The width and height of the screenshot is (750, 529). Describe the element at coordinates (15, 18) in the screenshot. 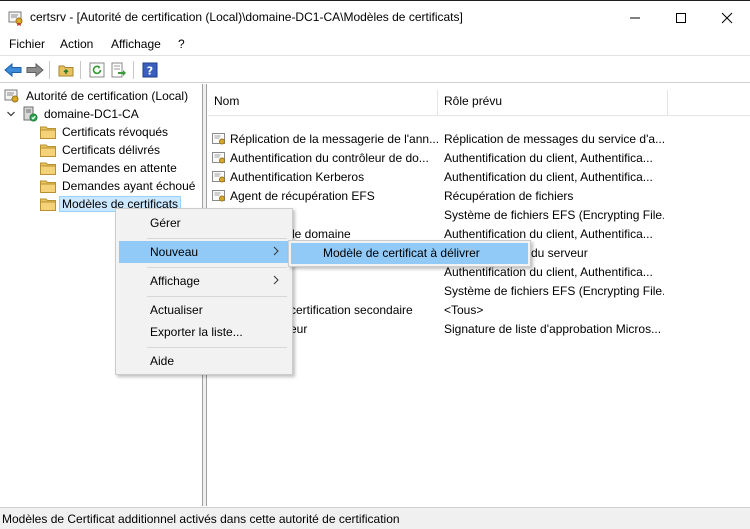

I see `certsrv-app-icon` at that location.